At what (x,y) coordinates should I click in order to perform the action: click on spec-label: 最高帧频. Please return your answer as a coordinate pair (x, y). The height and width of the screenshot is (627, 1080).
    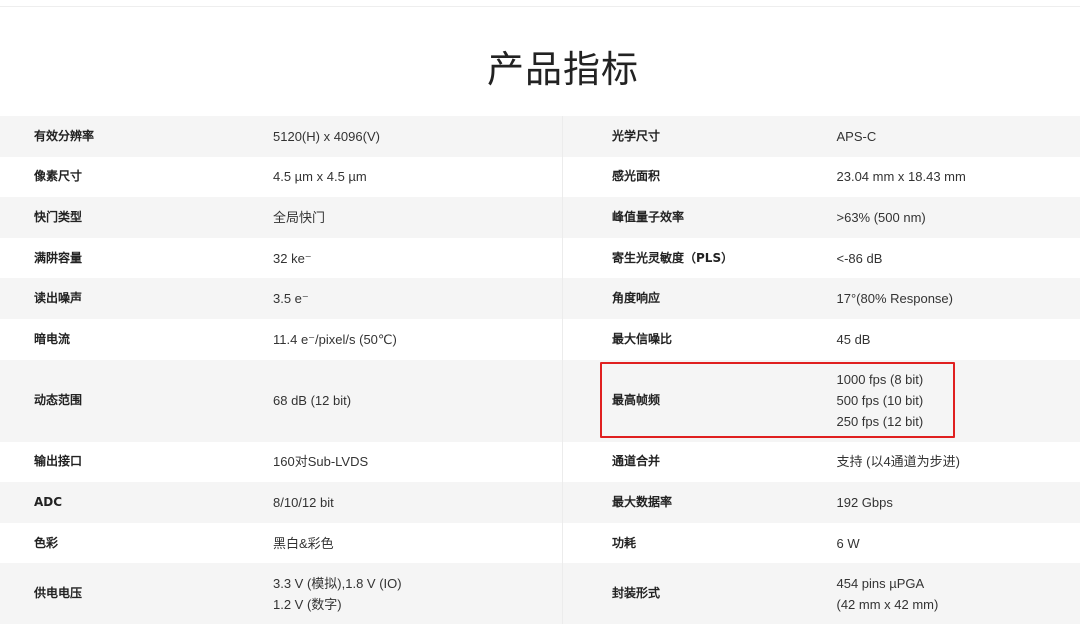
    Looking at the image, I should click on (699, 400).